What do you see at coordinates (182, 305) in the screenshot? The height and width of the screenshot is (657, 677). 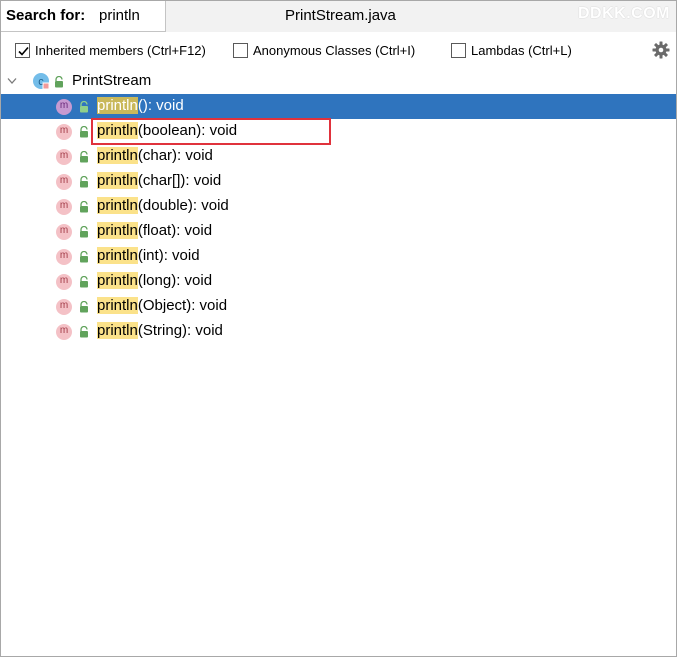 I see `method-signature-rest: (Object): void` at bounding box center [182, 305].